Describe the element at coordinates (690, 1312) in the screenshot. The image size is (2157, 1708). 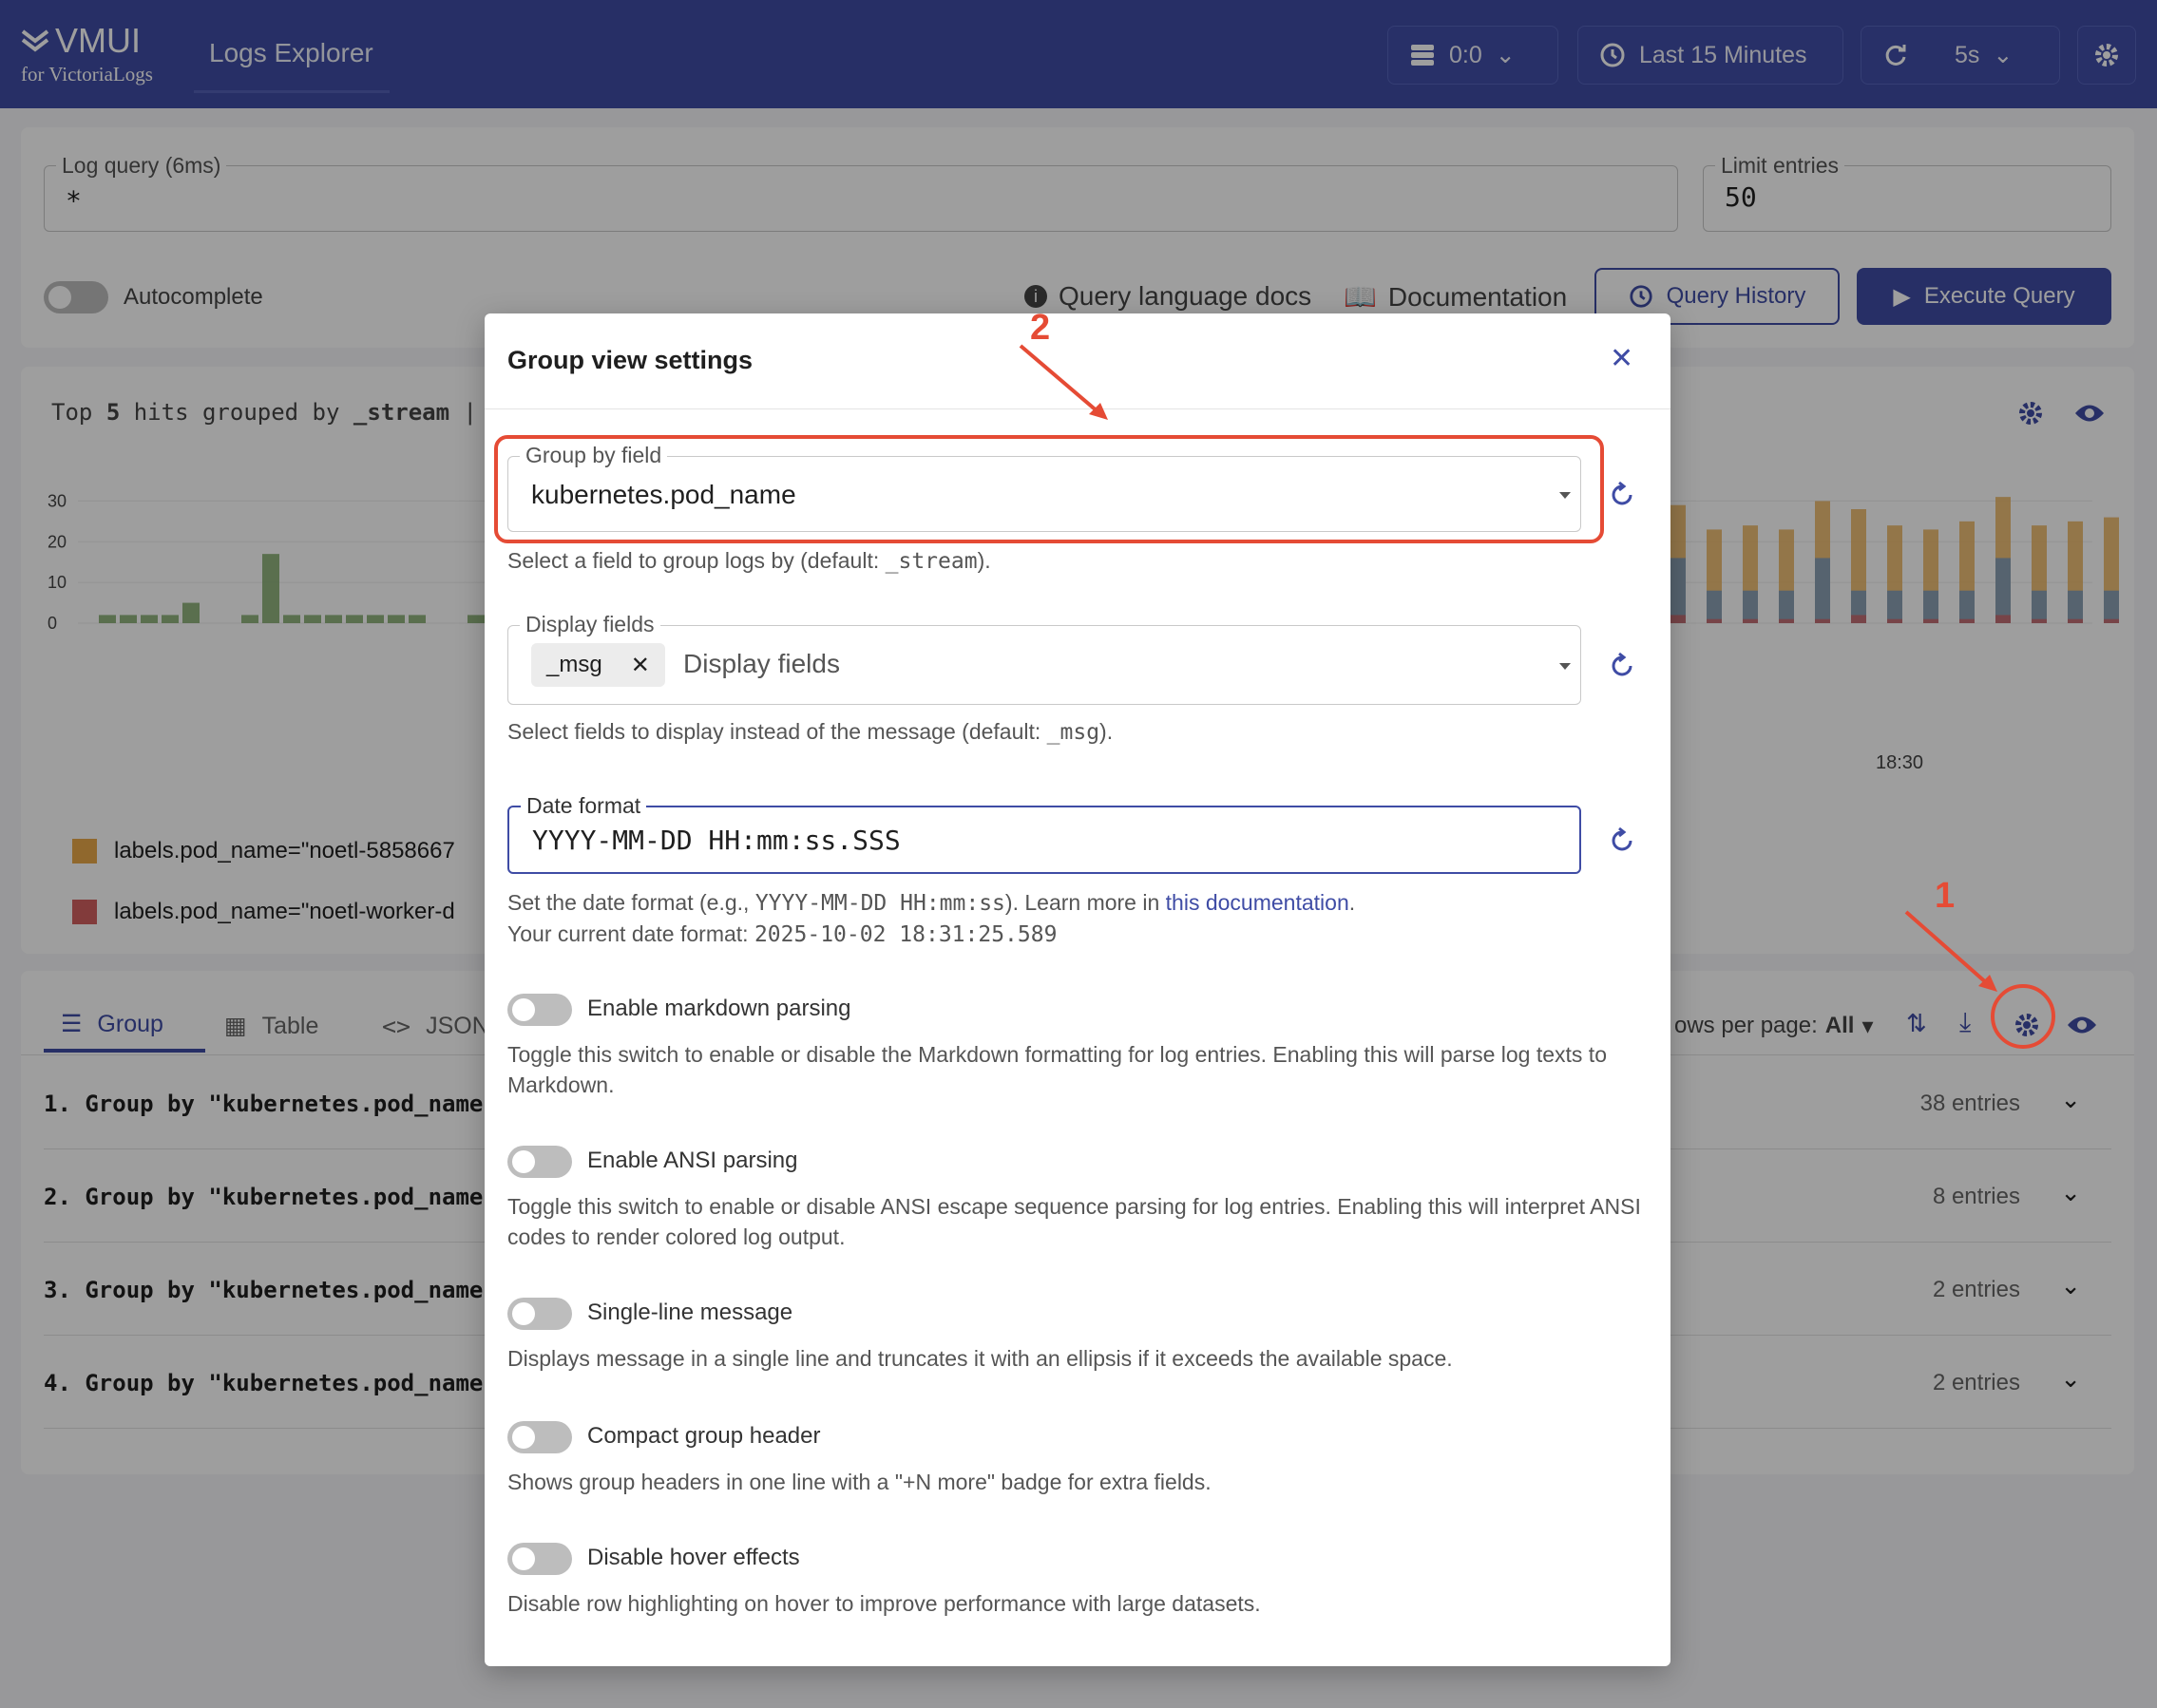
I see `switch-label: Single-line message` at that location.